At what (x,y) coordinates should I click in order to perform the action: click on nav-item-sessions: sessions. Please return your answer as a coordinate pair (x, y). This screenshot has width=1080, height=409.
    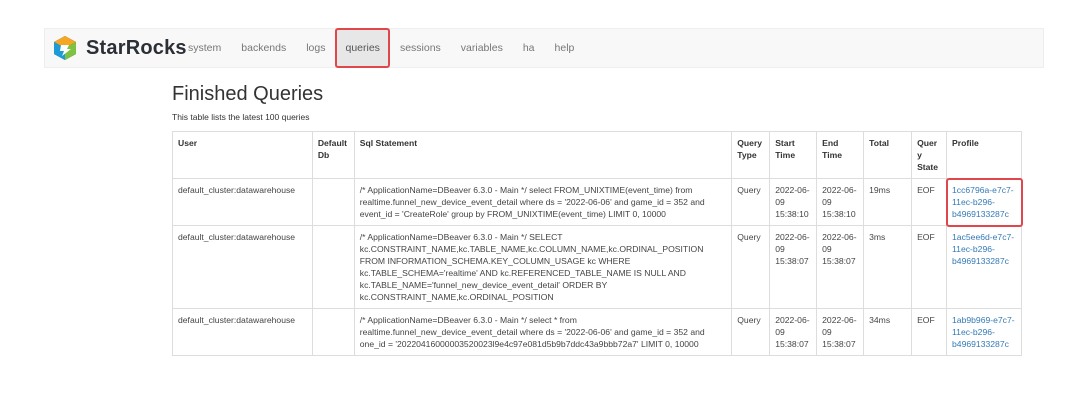
    Looking at the image, I should click on (420, 48).